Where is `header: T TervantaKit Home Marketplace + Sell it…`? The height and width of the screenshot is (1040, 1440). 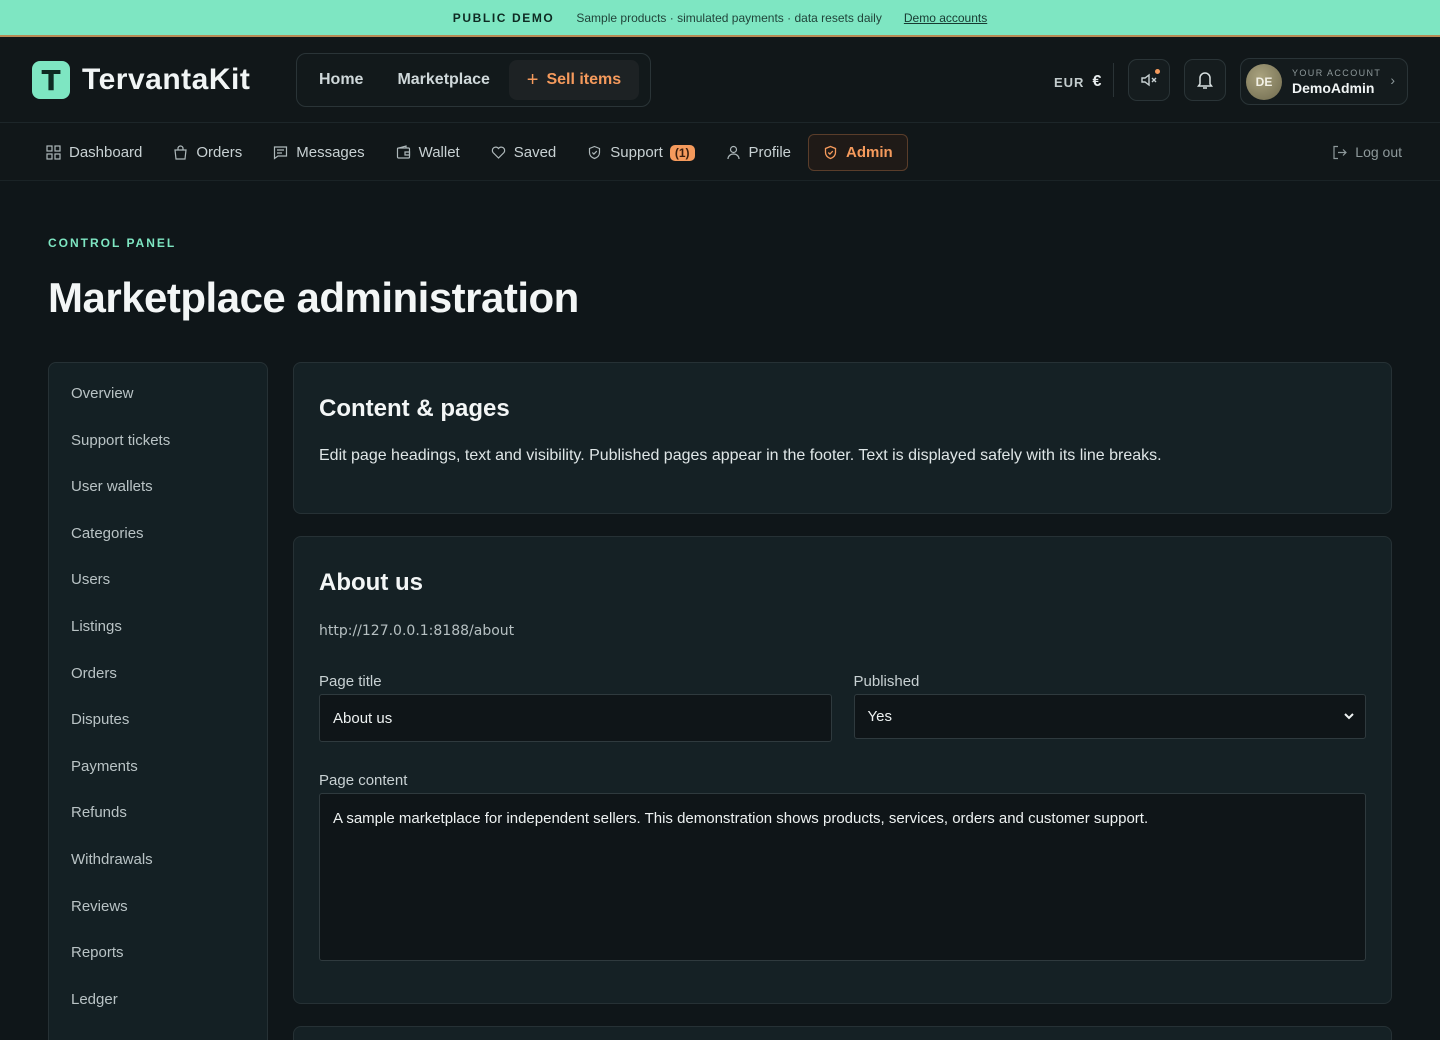
header: T TervantaKit Home Marketplace + Sell it… is located at coordinates (720, 80).